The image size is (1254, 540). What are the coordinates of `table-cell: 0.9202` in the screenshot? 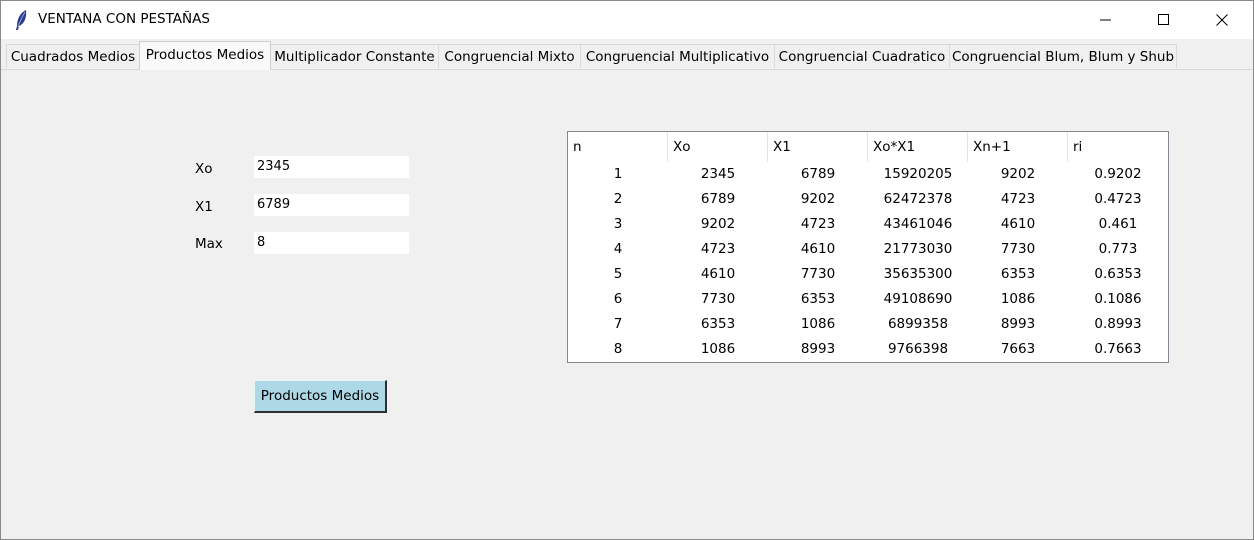 It's located at (1118, 174).